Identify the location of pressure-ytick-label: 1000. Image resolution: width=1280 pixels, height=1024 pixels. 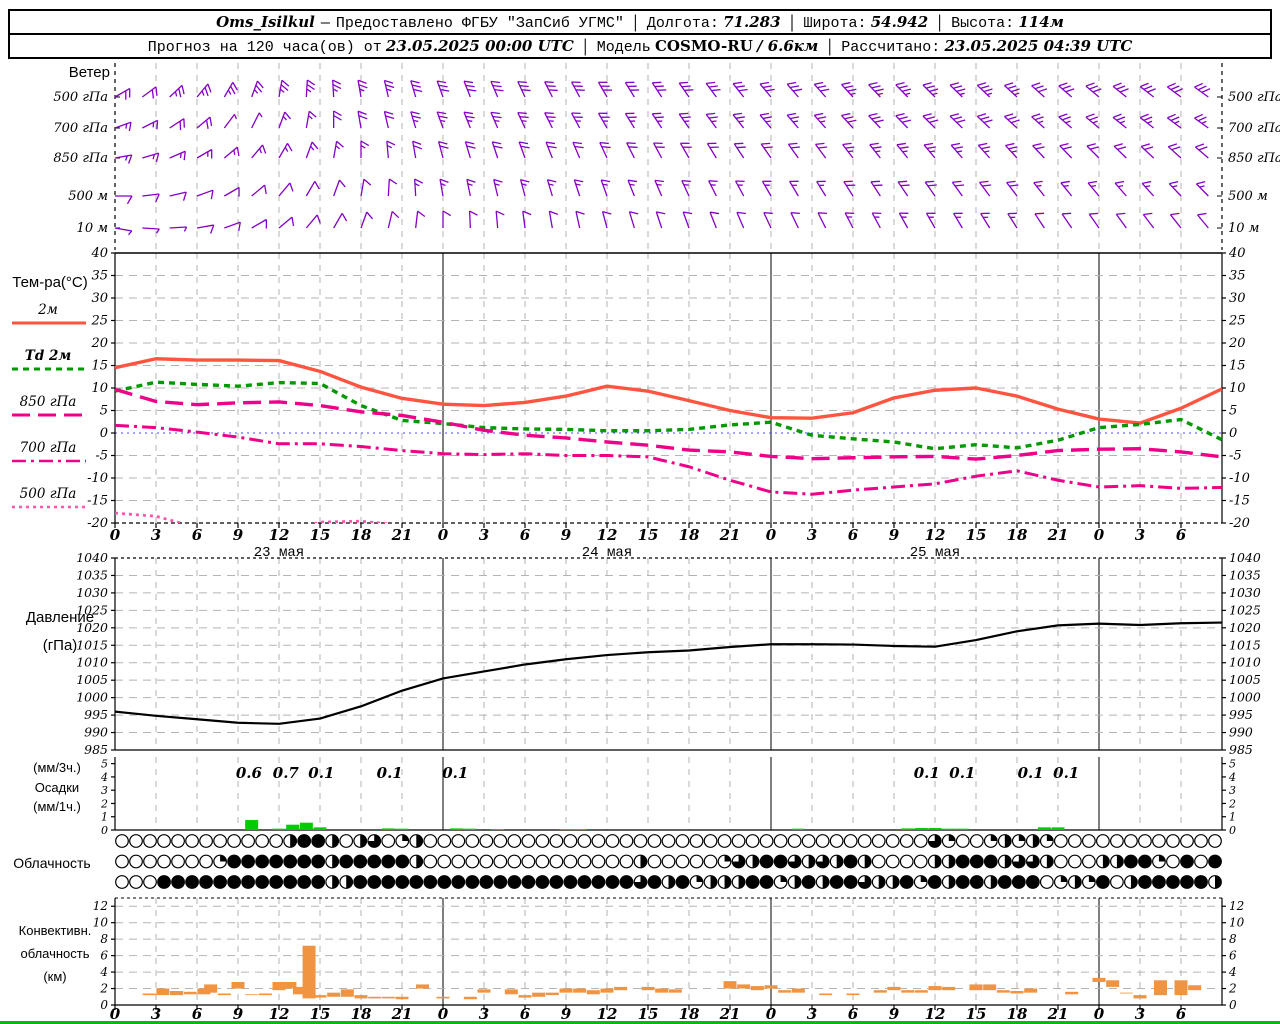
(92, 697).